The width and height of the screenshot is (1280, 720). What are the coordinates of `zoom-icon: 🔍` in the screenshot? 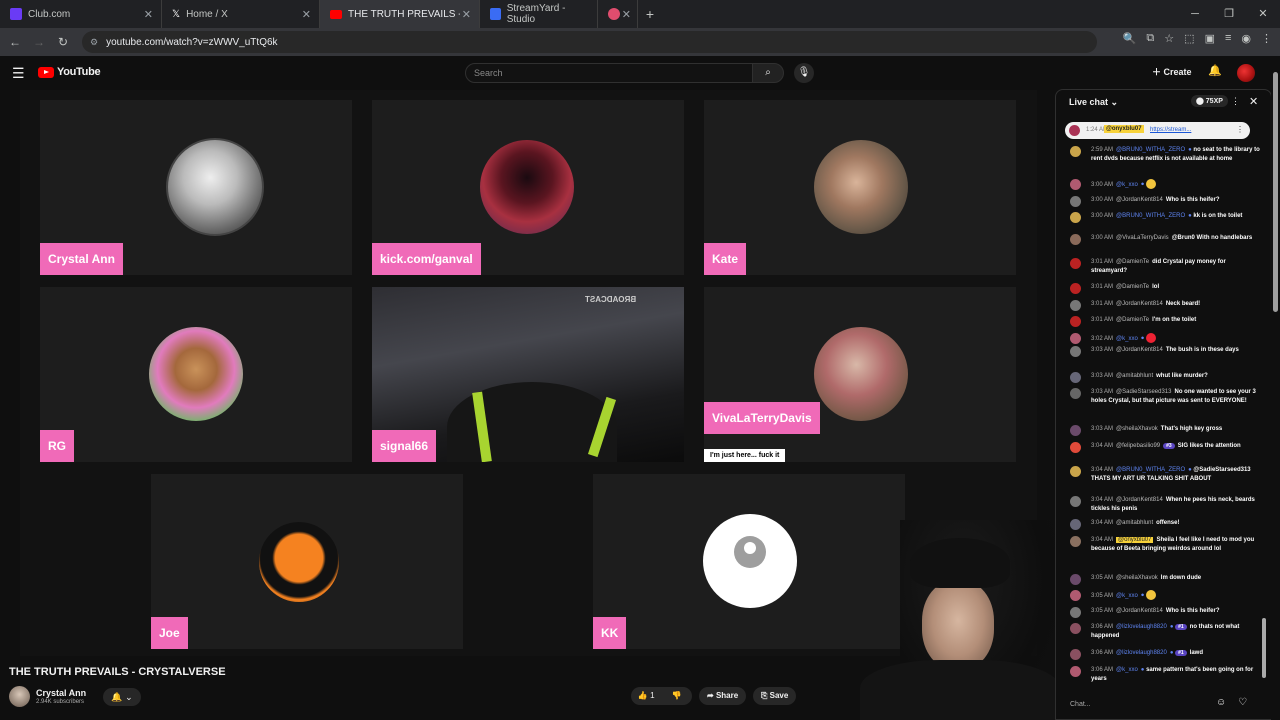 It's located at (1130, 38).